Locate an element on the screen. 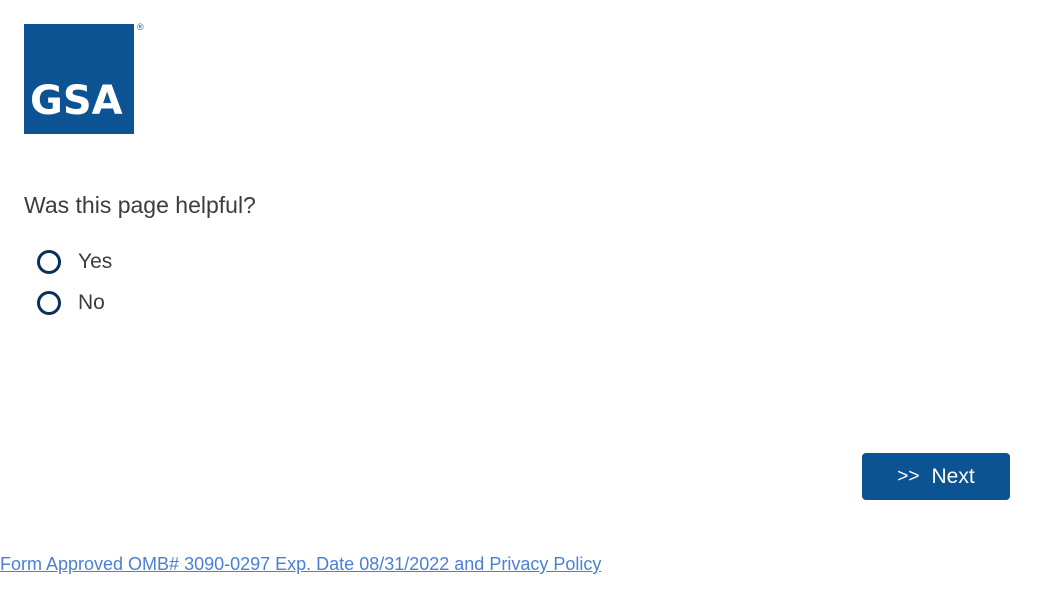 This screenshot has height=598, width=1060. answer-options: Yes No is located at coordinates (74, 289).